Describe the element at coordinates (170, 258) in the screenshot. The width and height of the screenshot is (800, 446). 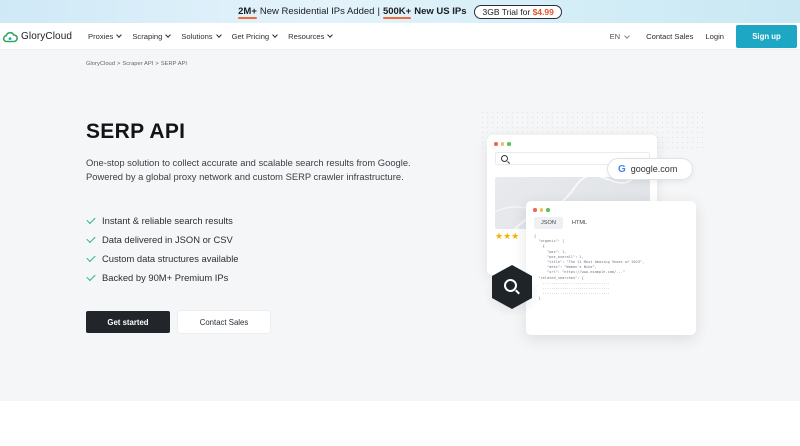
I see `feature-text: Custom data structures available` at that location.